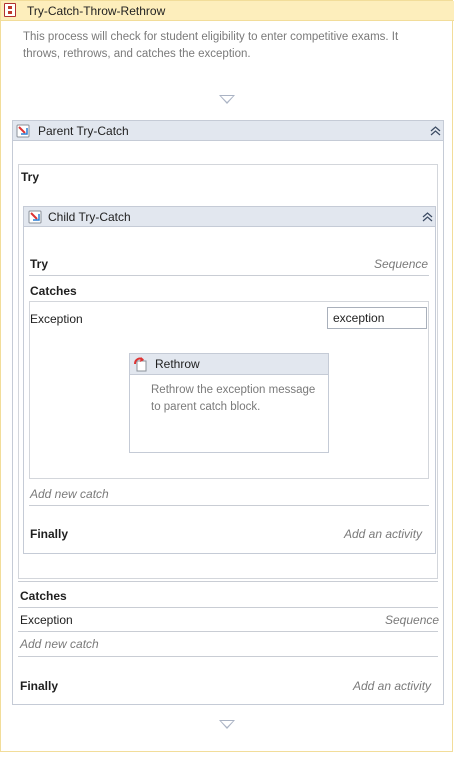  Describe the element at coordinates (140, 364) in the screenshot. I see `rethrow-icon` at that location.